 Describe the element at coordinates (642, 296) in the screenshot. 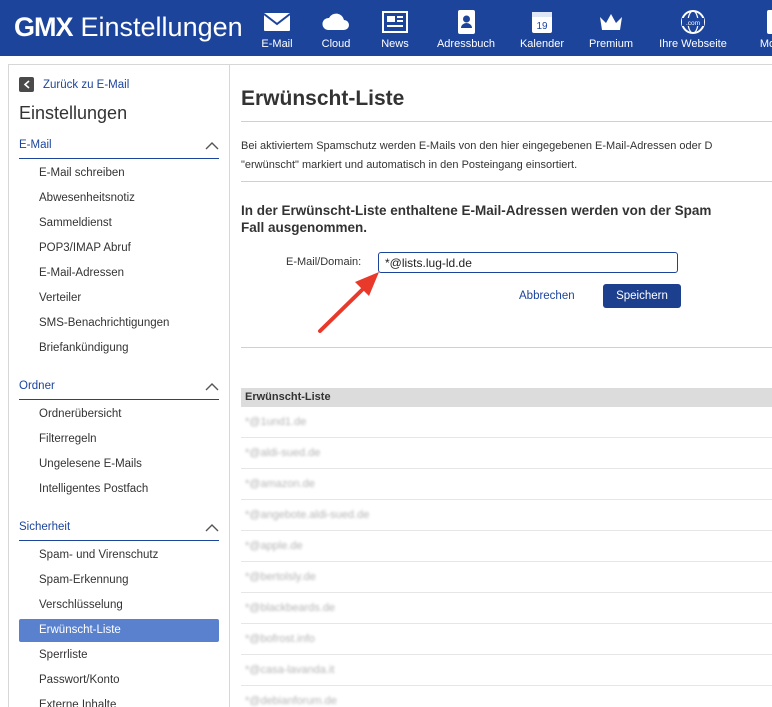

I see `save-button: Speichern` at that location.